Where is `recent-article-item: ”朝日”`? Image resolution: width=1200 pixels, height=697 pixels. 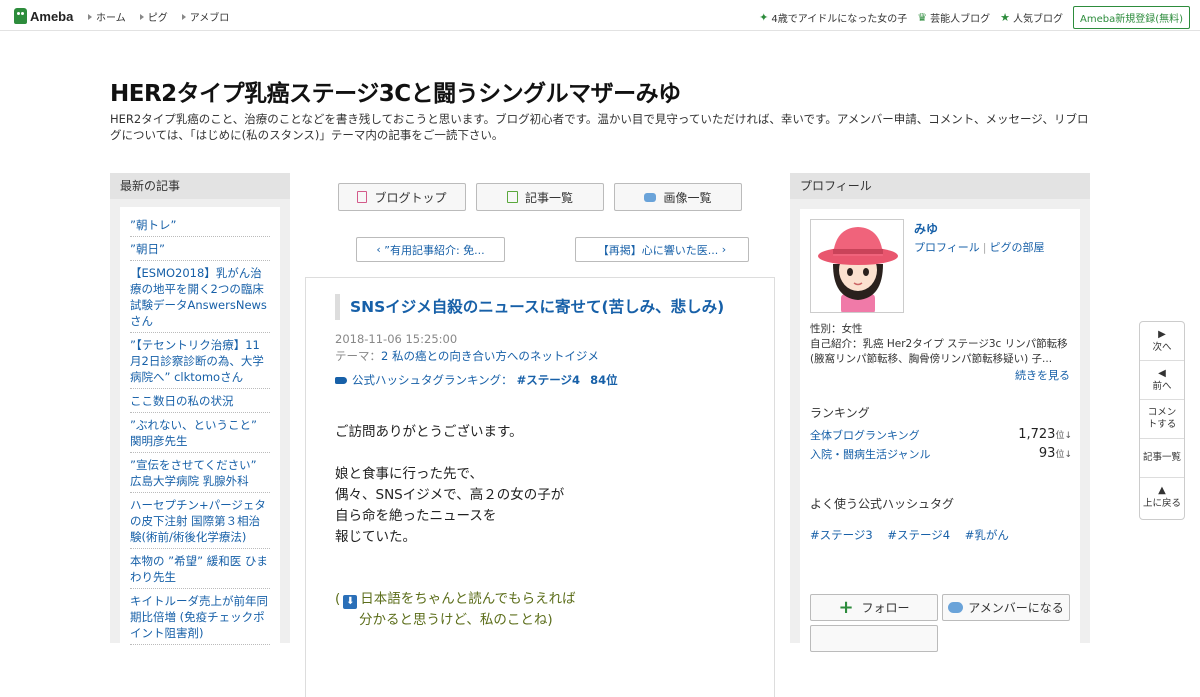
recent-article-item: ”朝日” is located at coordinates (200, 249).